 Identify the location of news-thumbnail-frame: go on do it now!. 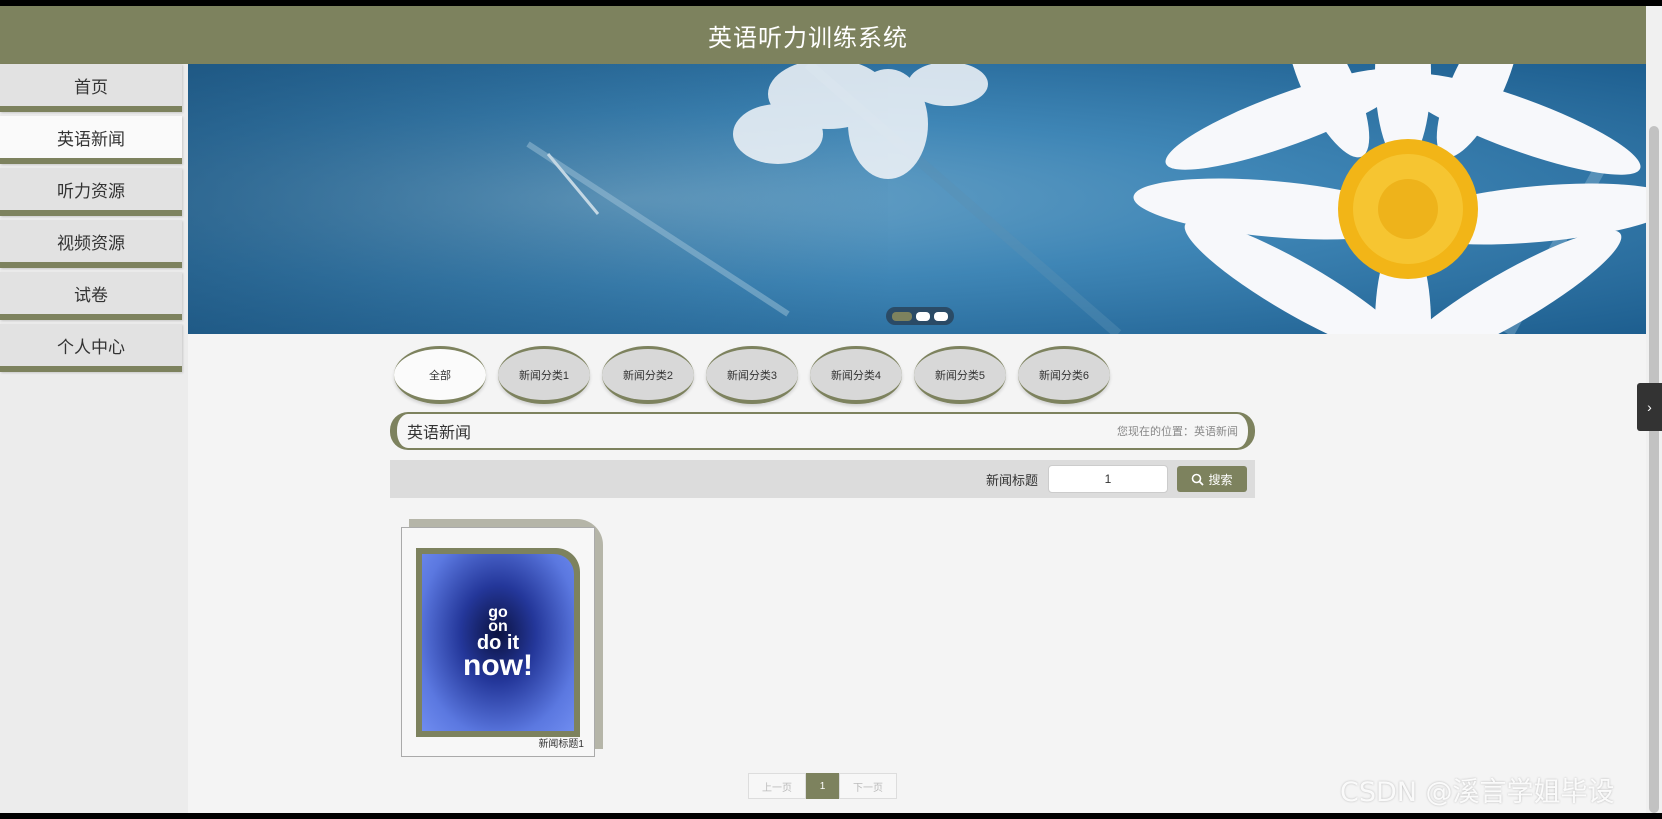
(498, 642).